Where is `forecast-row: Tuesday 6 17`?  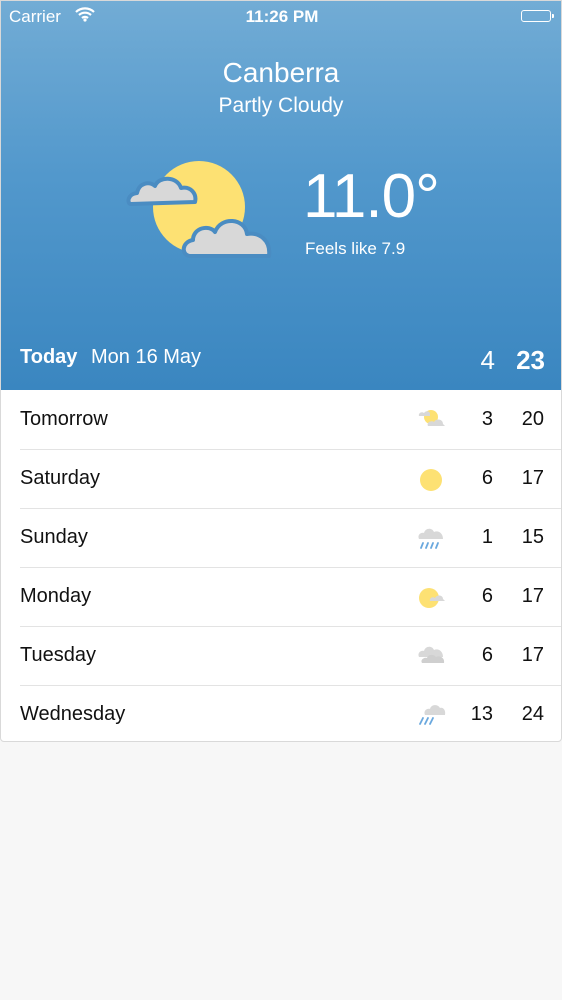 forecast-row: Tuesday 6 17 is located at coordinates (290, 656).